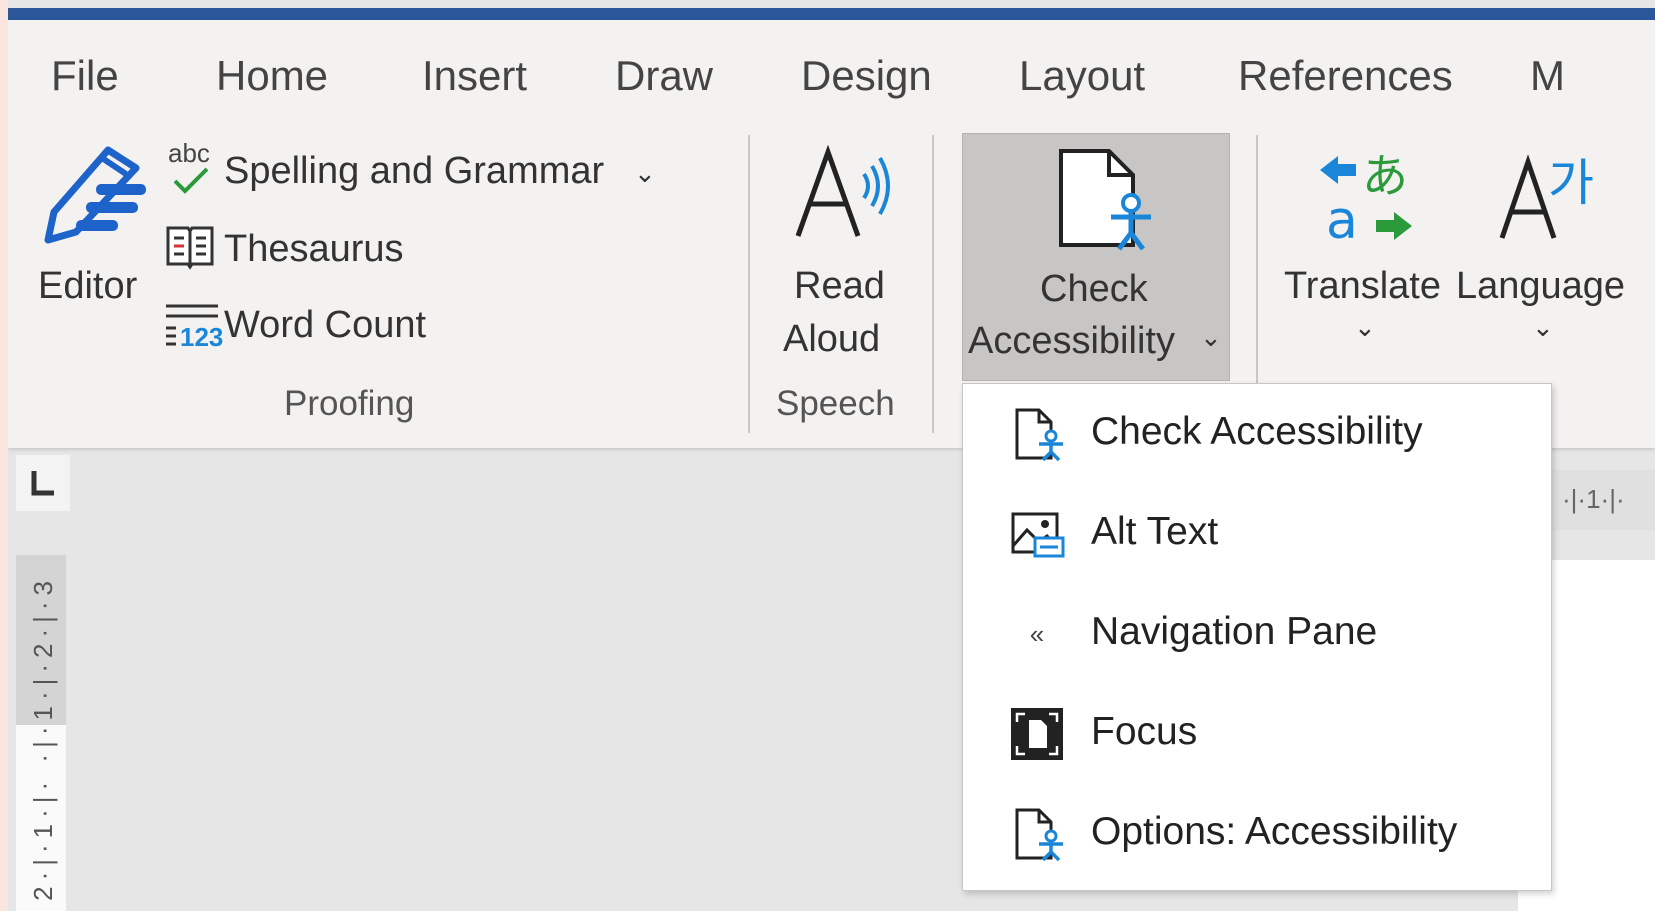 This screenshot has width=1655, height=911. I want to click on menu-item-label: Check Accessibility, so click(1257, 431).